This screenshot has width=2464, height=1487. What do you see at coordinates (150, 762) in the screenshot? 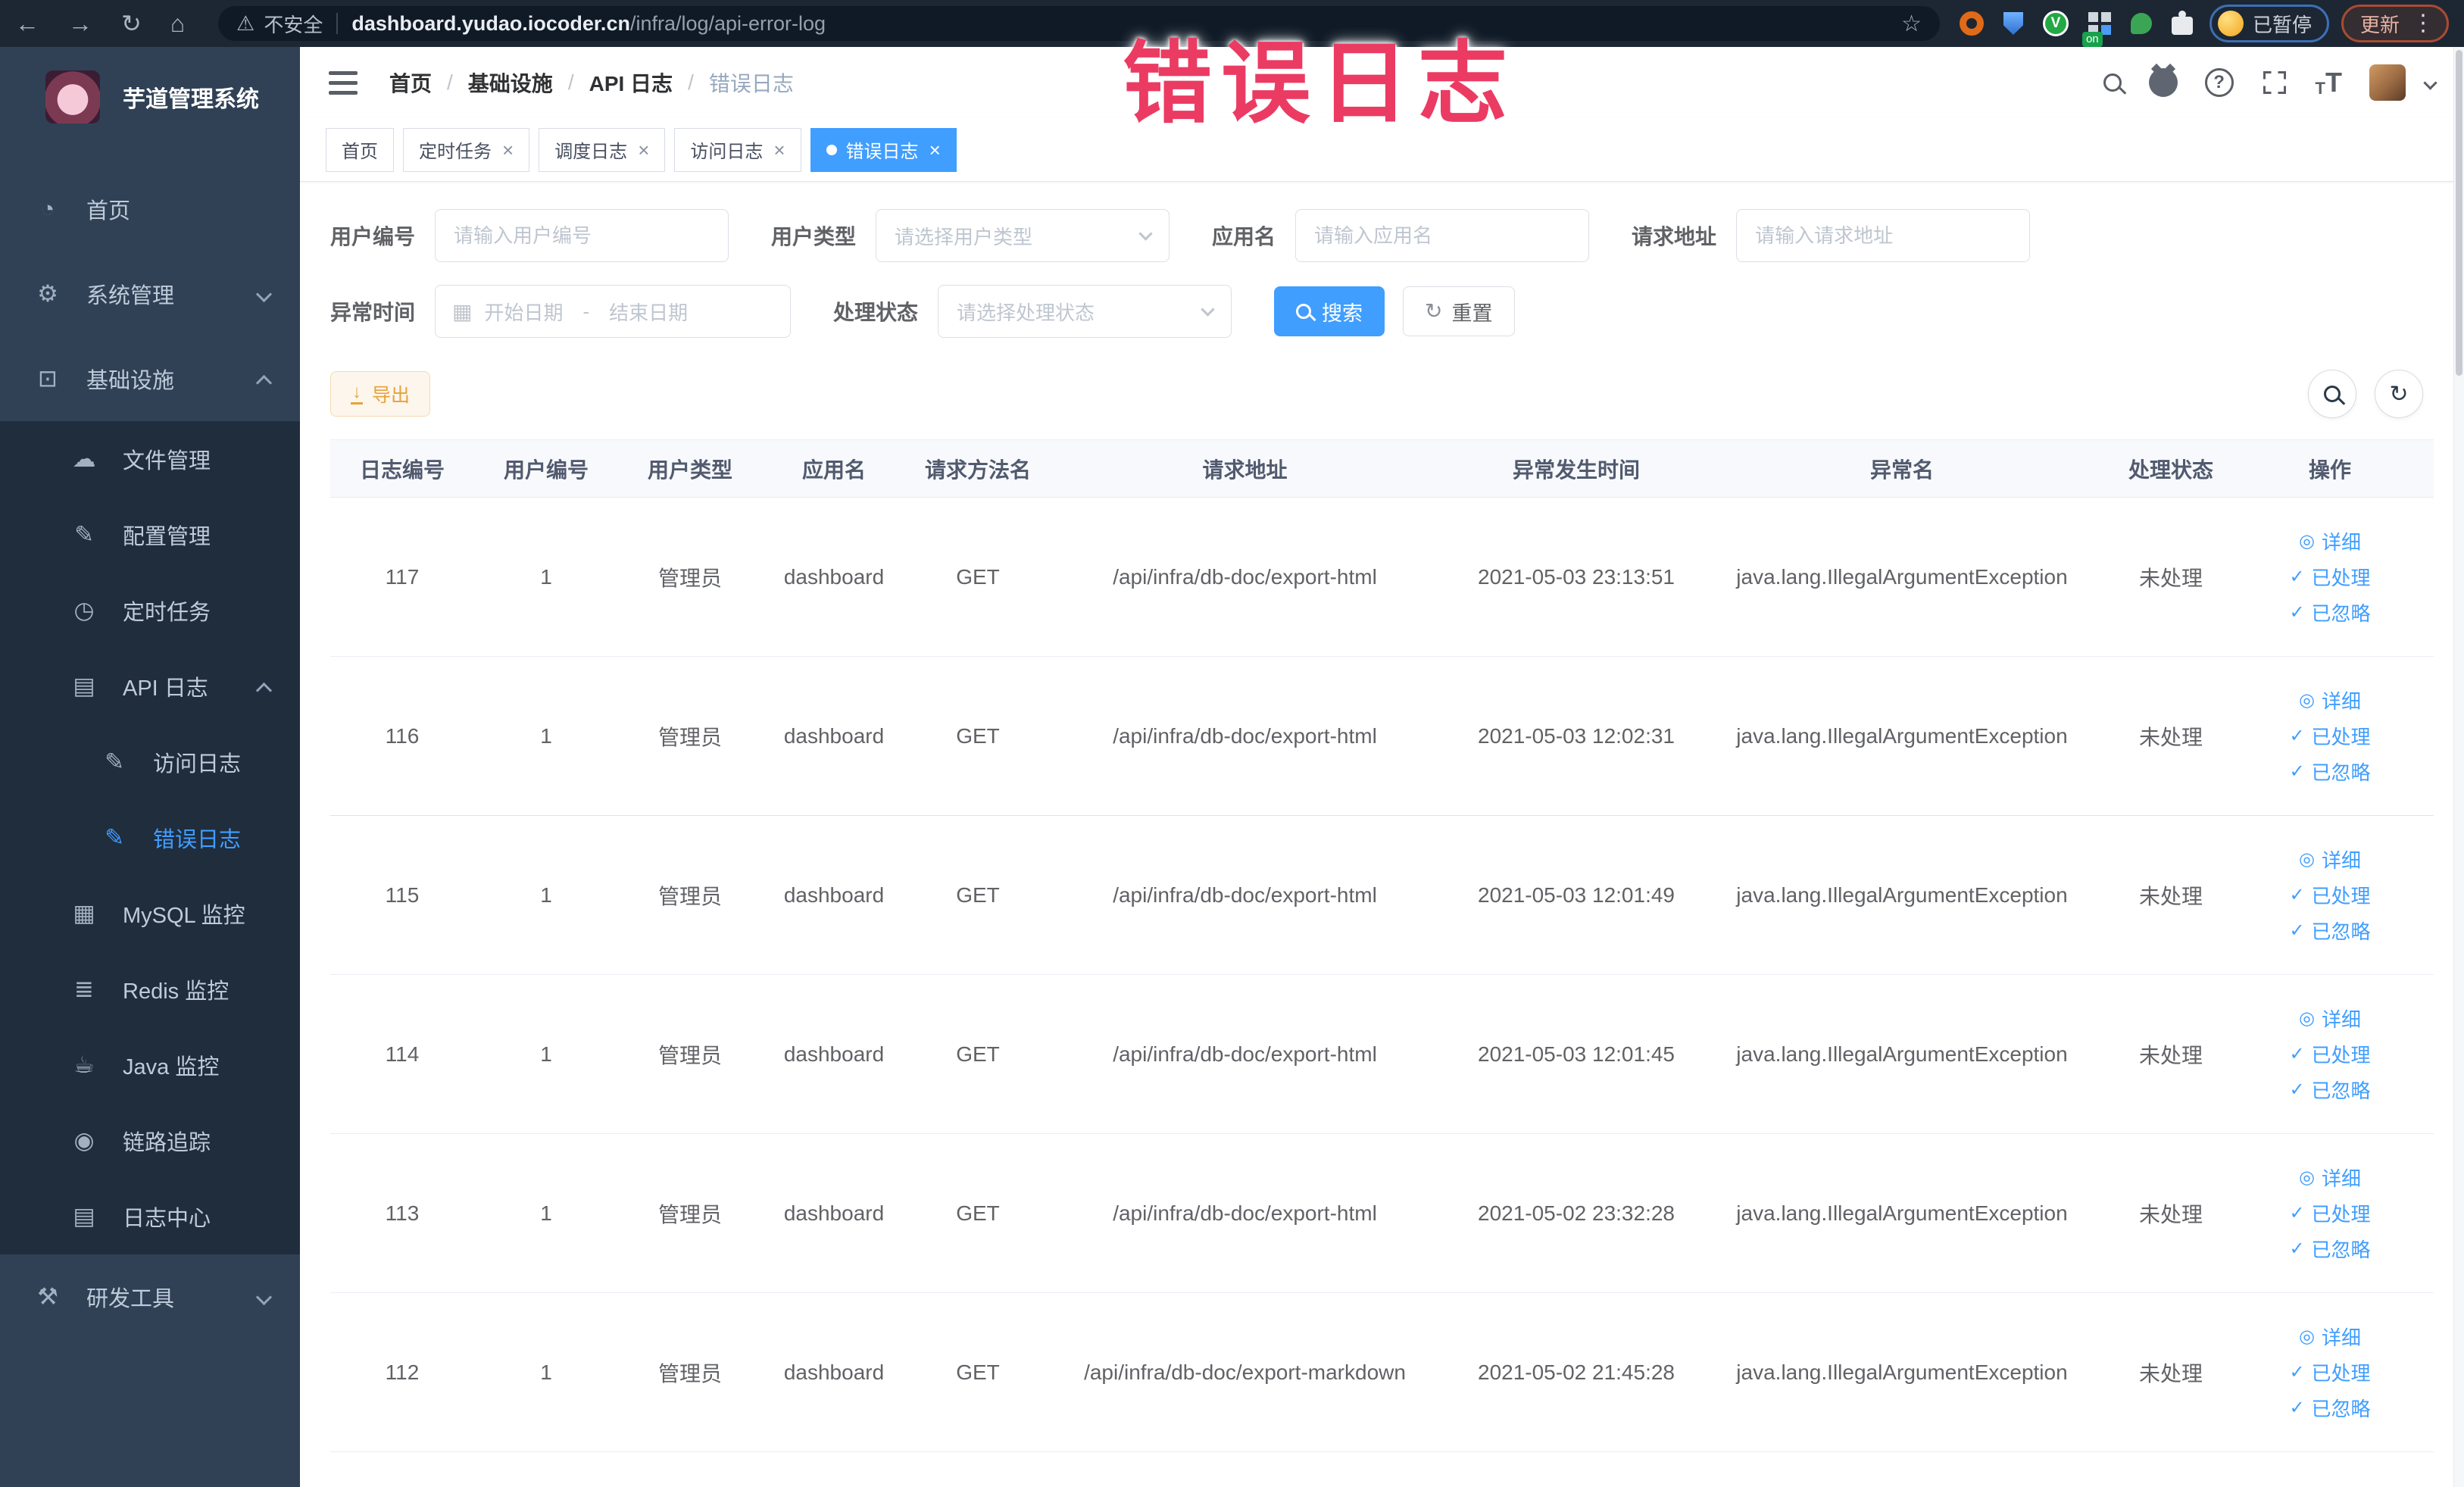
I see `sidebar-item-access-log: ✎ 访问日志` at bounding box center [150, 762].